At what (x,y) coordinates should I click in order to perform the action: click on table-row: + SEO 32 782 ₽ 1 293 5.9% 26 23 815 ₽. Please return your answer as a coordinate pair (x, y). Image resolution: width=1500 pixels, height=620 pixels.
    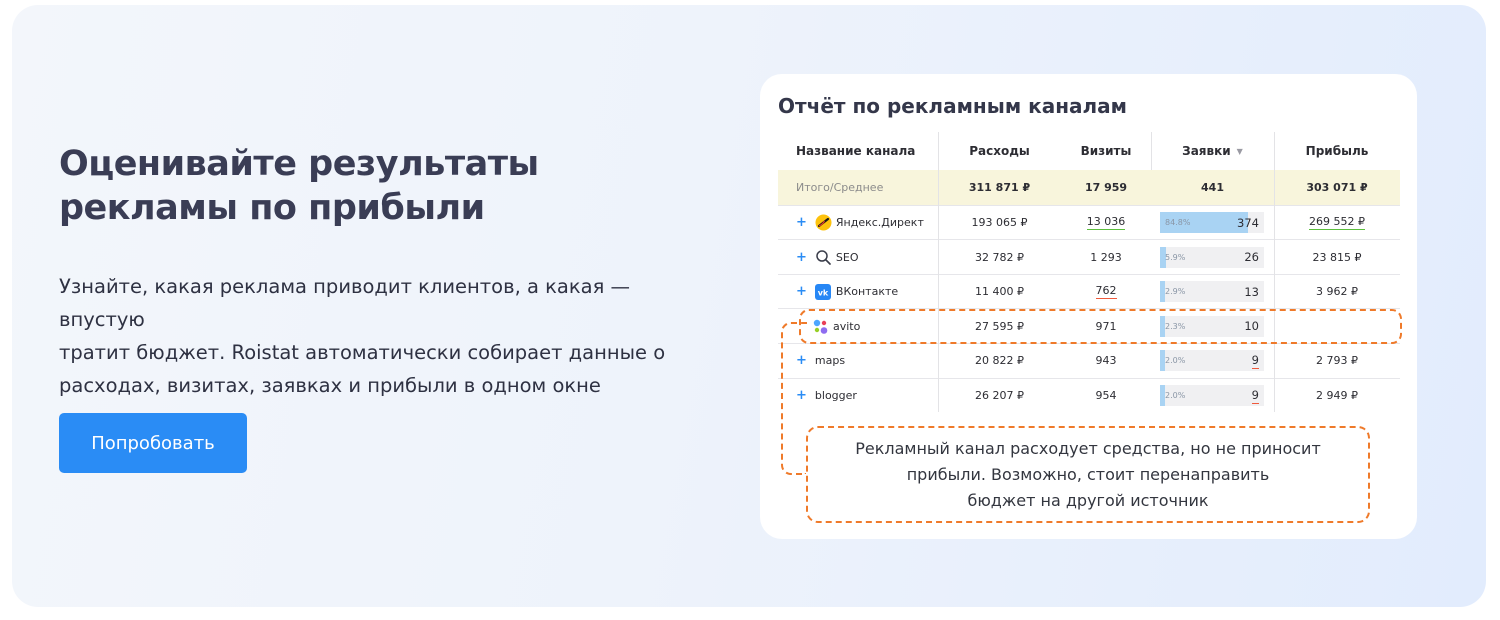
    Looking at the image, I should click on (1089, 257).